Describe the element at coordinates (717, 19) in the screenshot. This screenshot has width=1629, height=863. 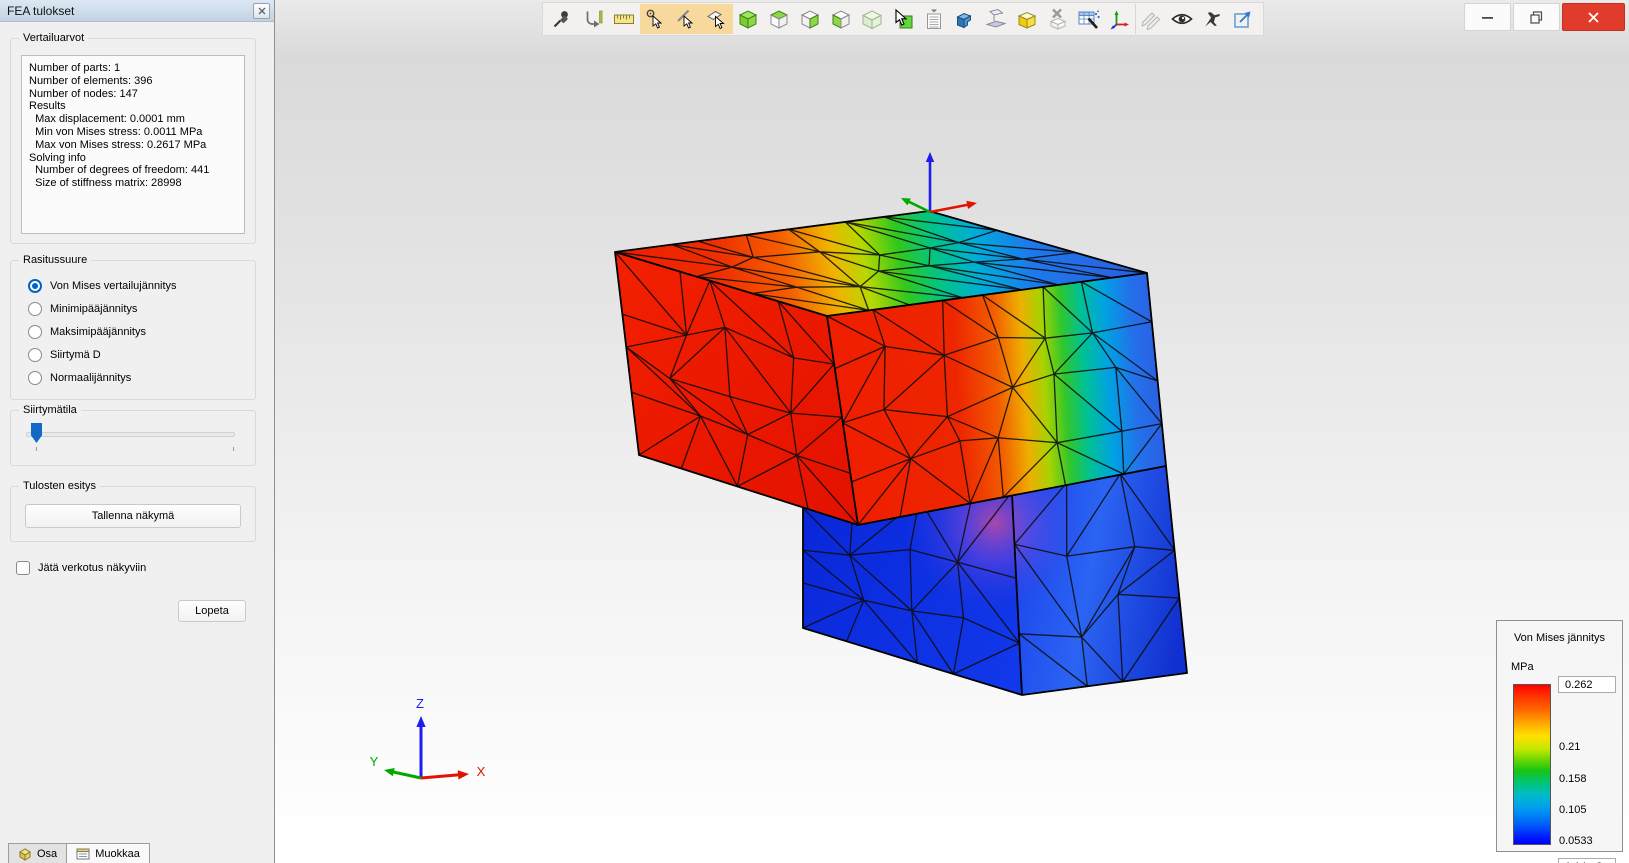
I see `select-face-icon` at that location.